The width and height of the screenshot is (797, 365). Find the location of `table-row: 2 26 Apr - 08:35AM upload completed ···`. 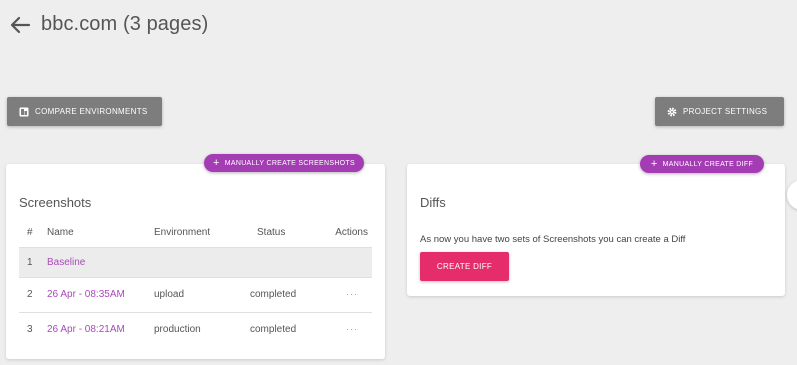

table-row: 2 26 Apr - 08:35AM upload completed ··· is located at coordinates (195, 295).